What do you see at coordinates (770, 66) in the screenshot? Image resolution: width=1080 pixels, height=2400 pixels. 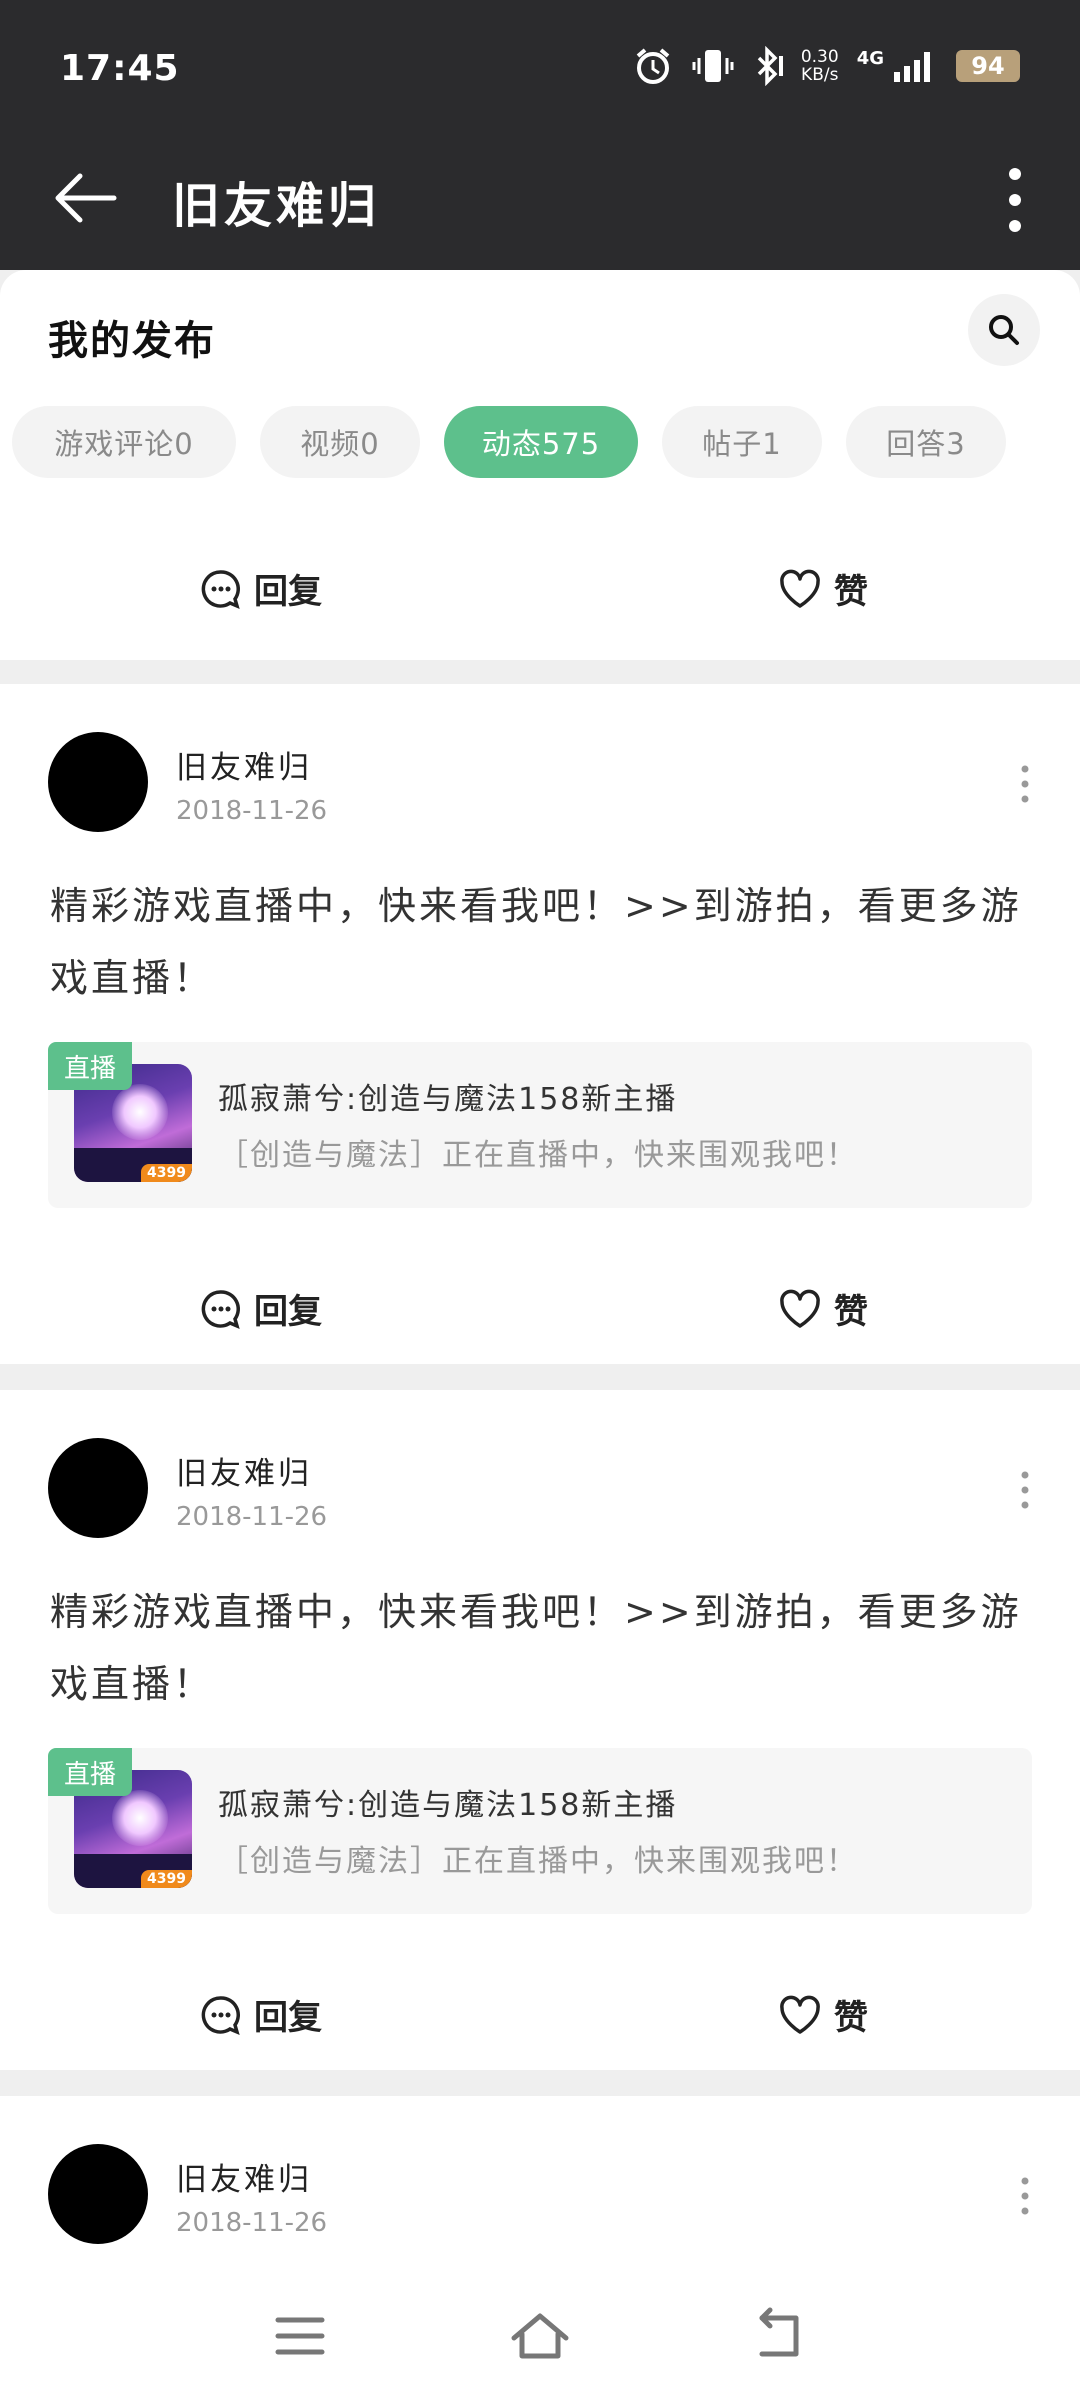 I see `bluetooth-icon` at bounding box center [770, 66].